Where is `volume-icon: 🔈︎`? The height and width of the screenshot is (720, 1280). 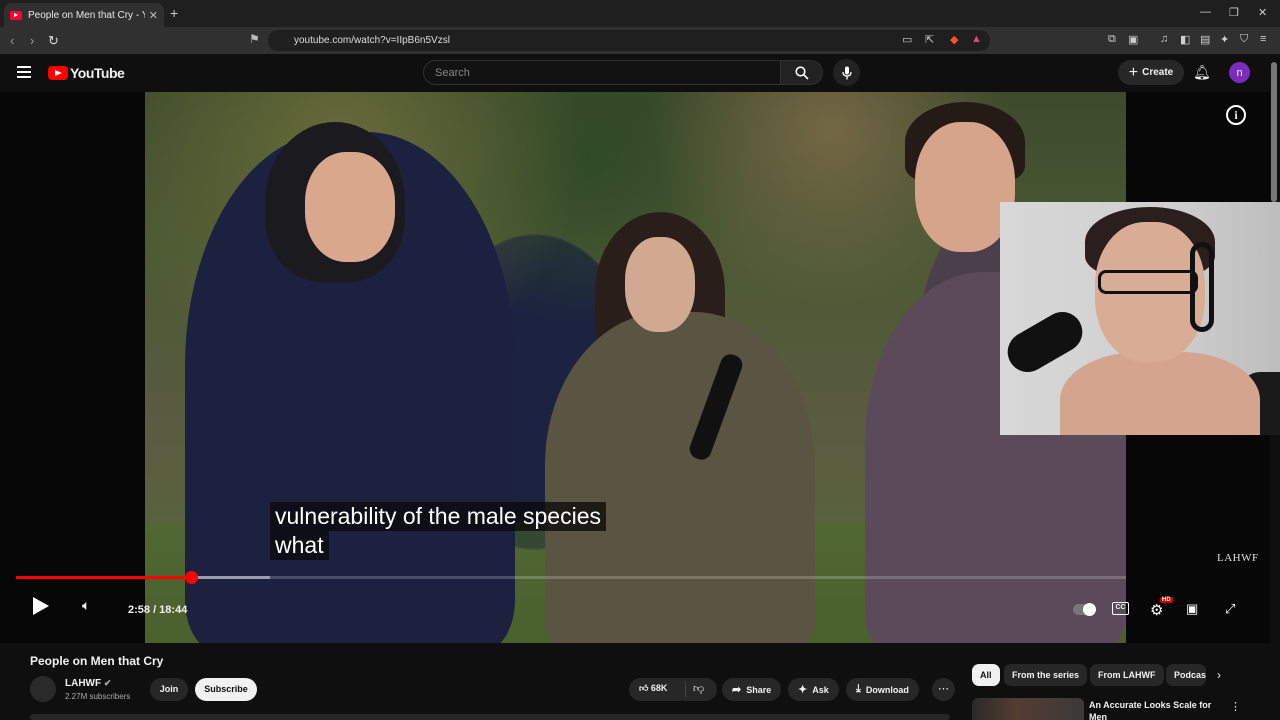
volume-icon: 🔈︎ is located at coordinates (86, 605).